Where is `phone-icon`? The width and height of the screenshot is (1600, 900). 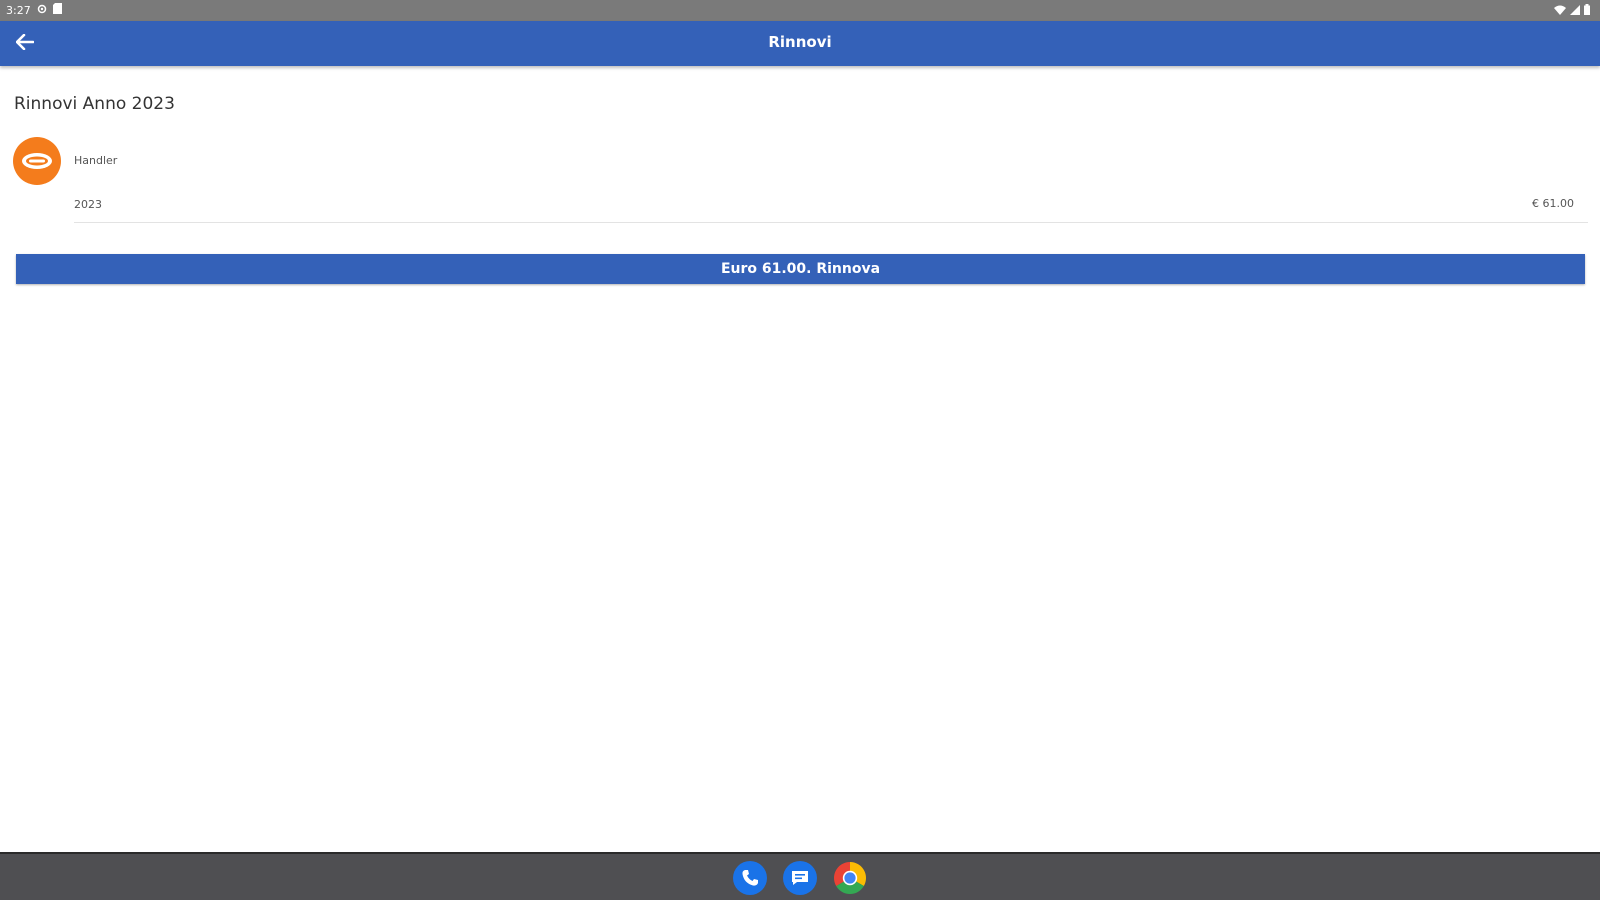
phone-icon is located at coordinates (750, 878).